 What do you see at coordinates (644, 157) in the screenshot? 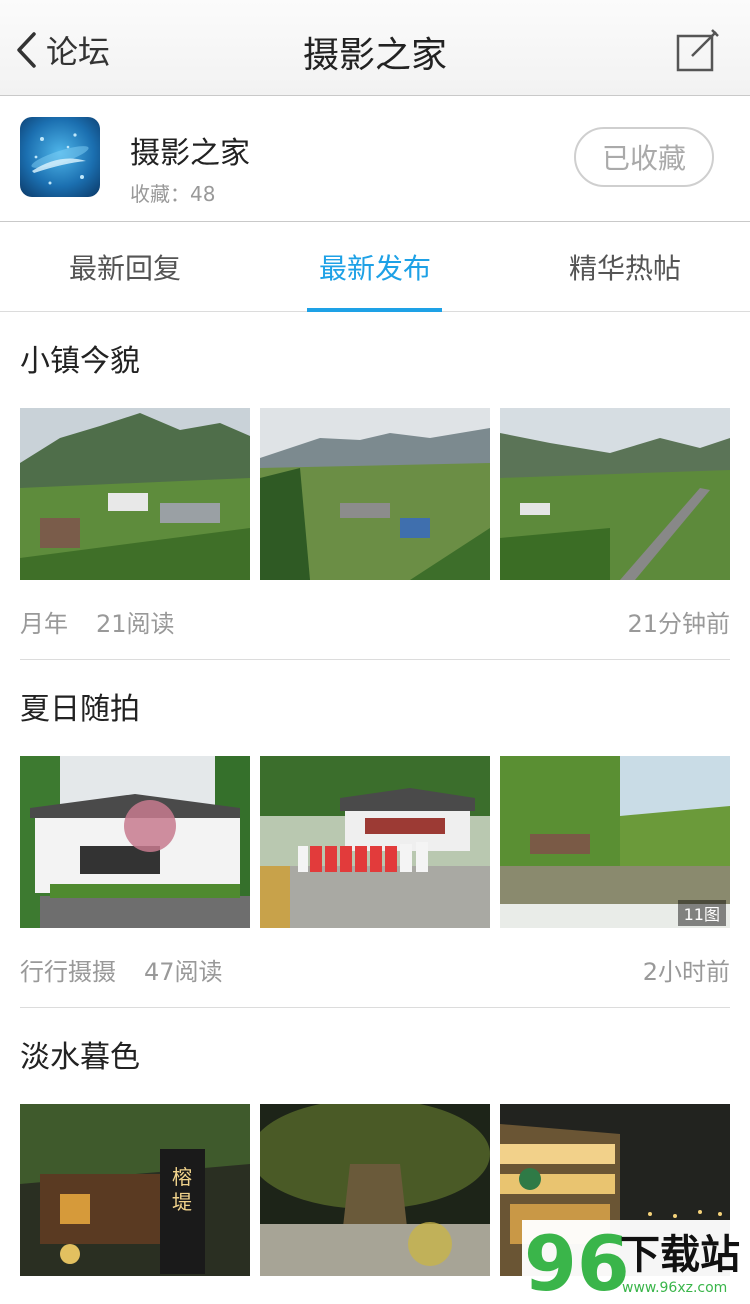
I see `favorited-button: 已收藏` at bounding box center [644, 157].